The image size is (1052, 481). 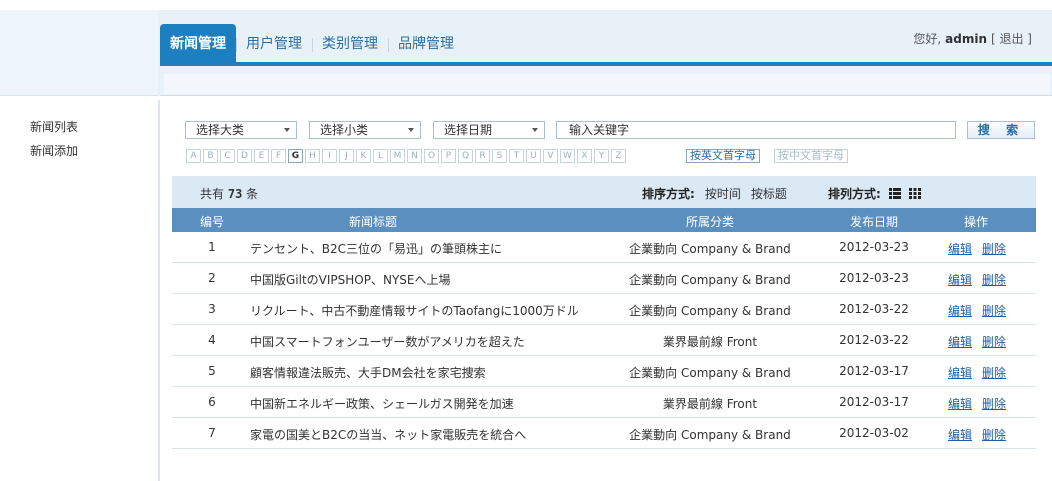 What do you see at coordinates (80, 290) in the screenshot?
I see `sidebar: 新闻列表 新闻添加` at bounding box center [80, 290].